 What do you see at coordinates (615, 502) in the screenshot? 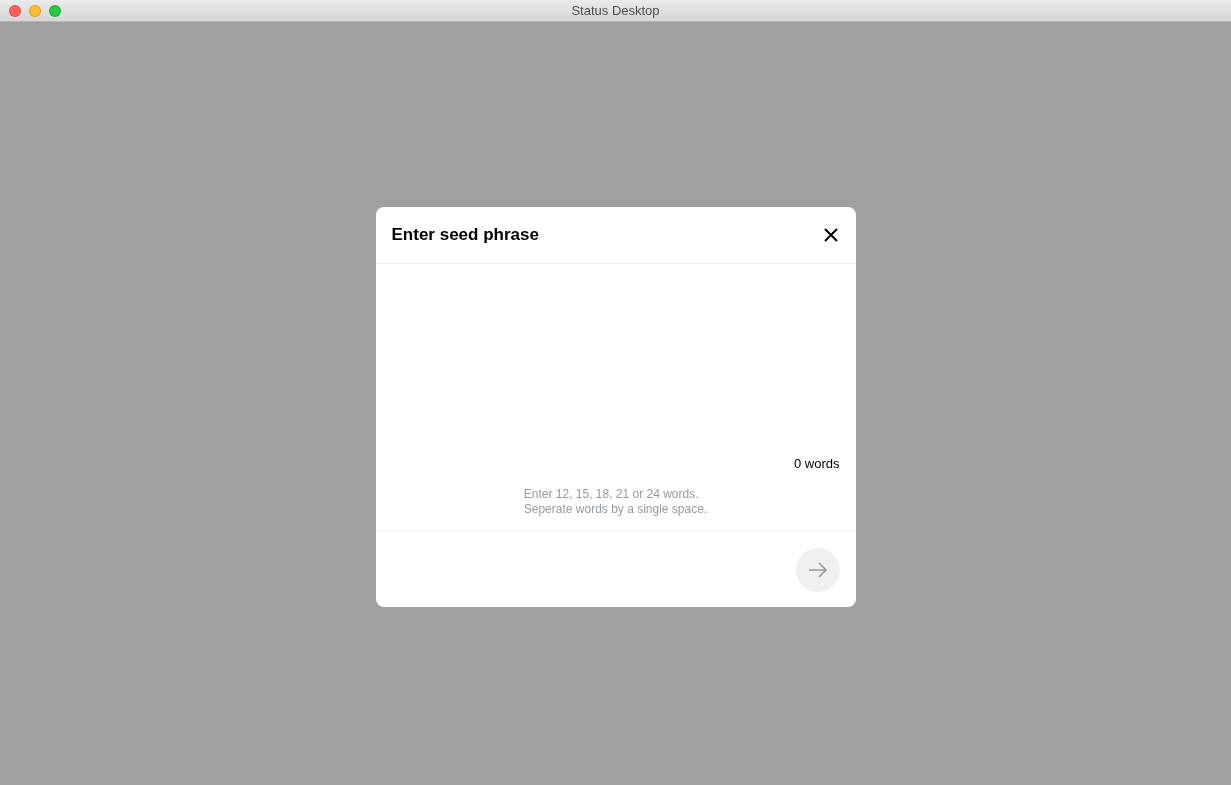
I see `hint-text: Enter 12, 15, 18, 21 or 24 words. Seperate words by a single space.` at bounding box center [615, 502].